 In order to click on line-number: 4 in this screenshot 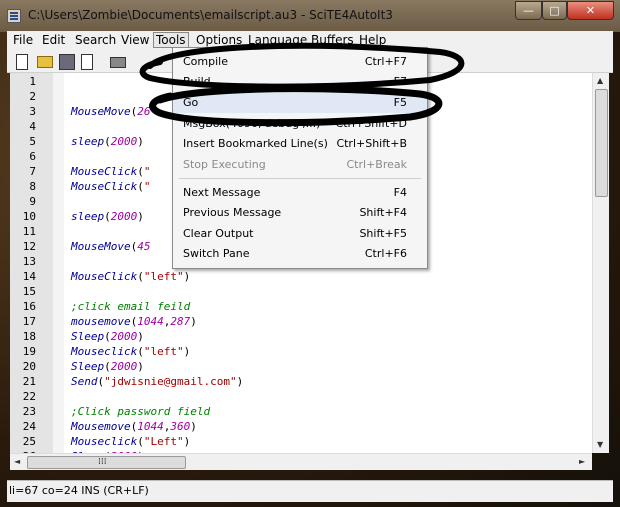, I will do `click(32, 126)`.